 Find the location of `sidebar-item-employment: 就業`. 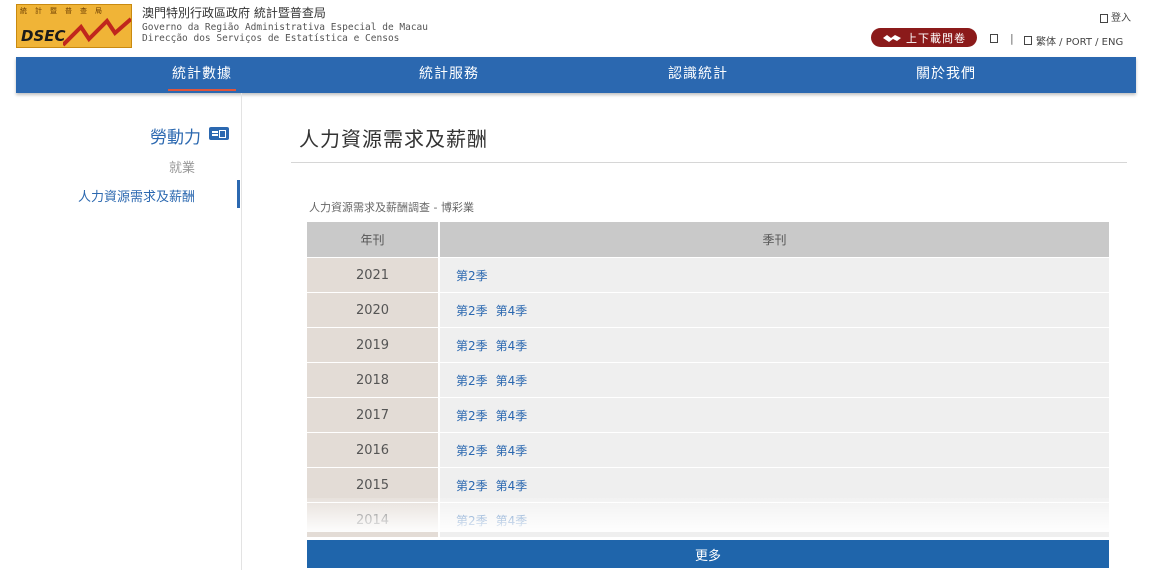

sidebar-item-employment: 就業 is located at coordinates (182, 166).